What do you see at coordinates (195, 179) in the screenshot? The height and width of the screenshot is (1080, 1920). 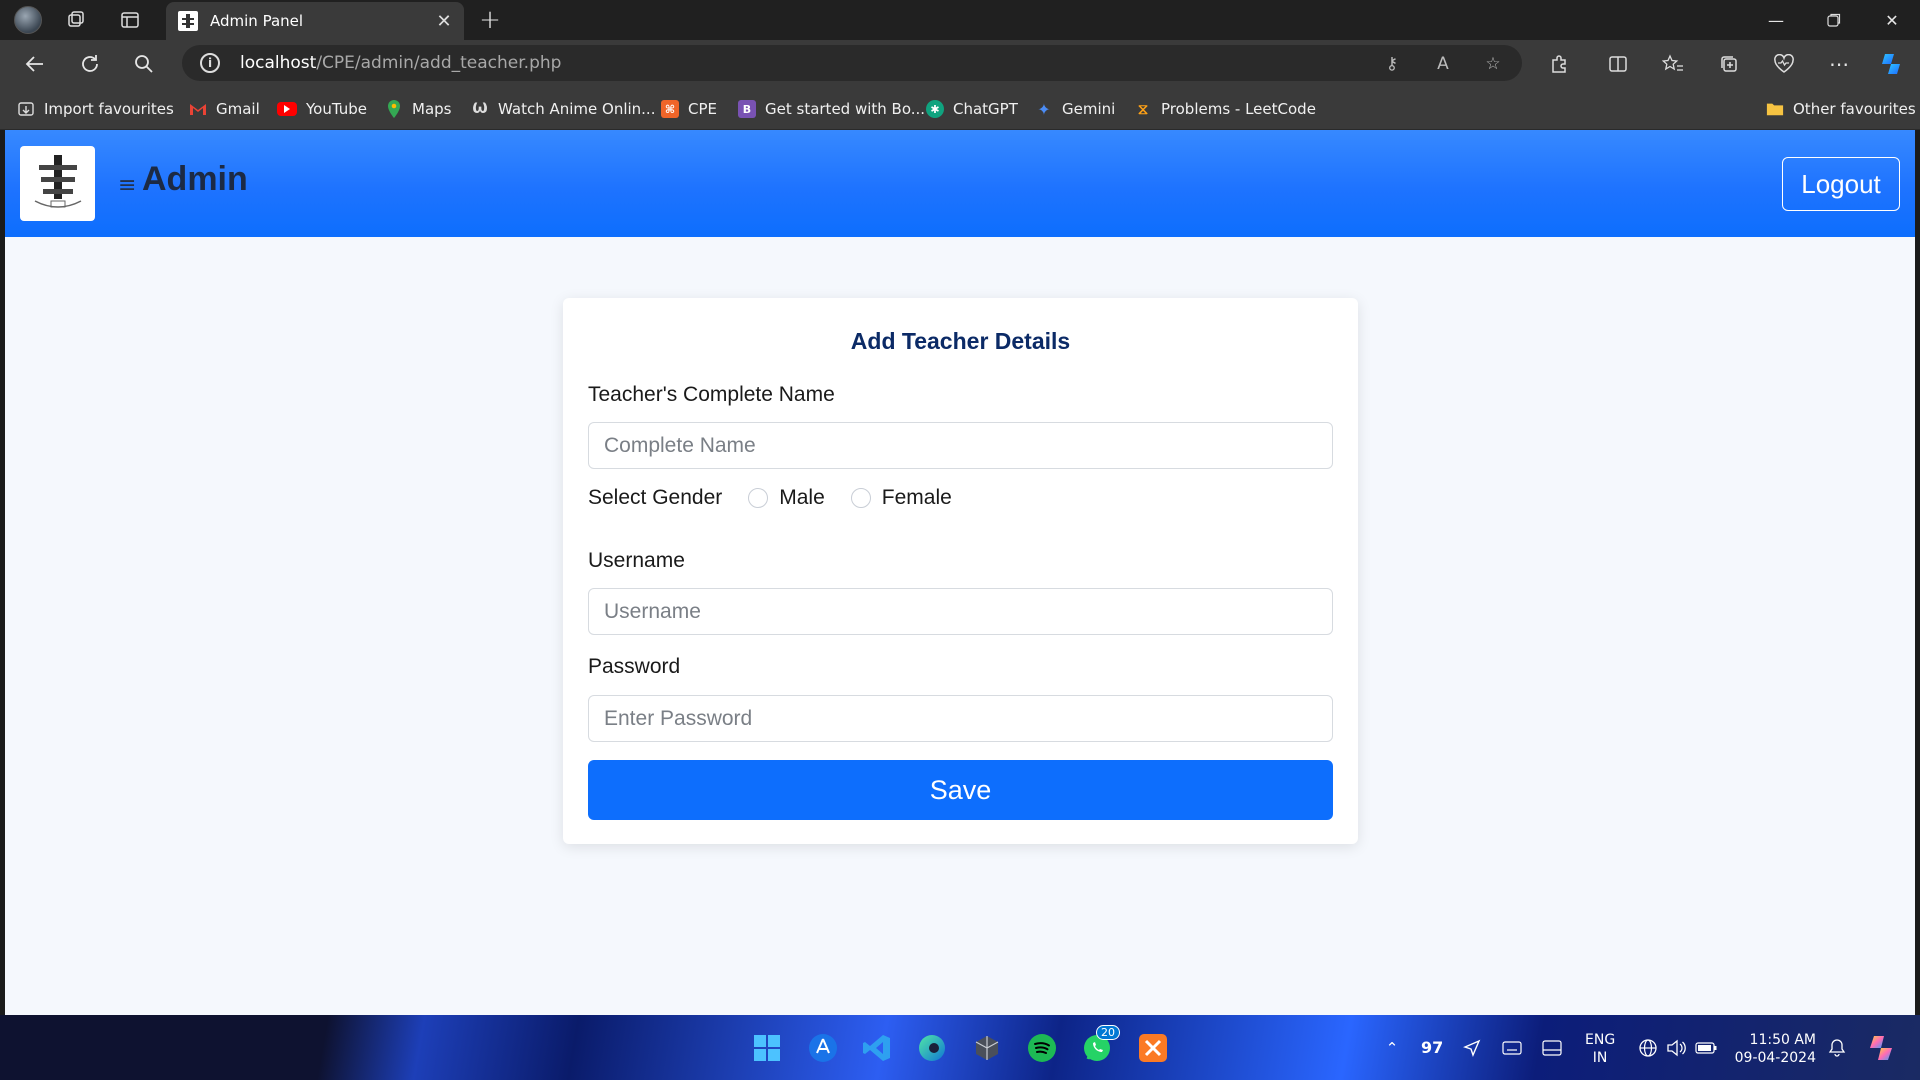 I see `page-title: Admin` at bounding box center [195, 179].